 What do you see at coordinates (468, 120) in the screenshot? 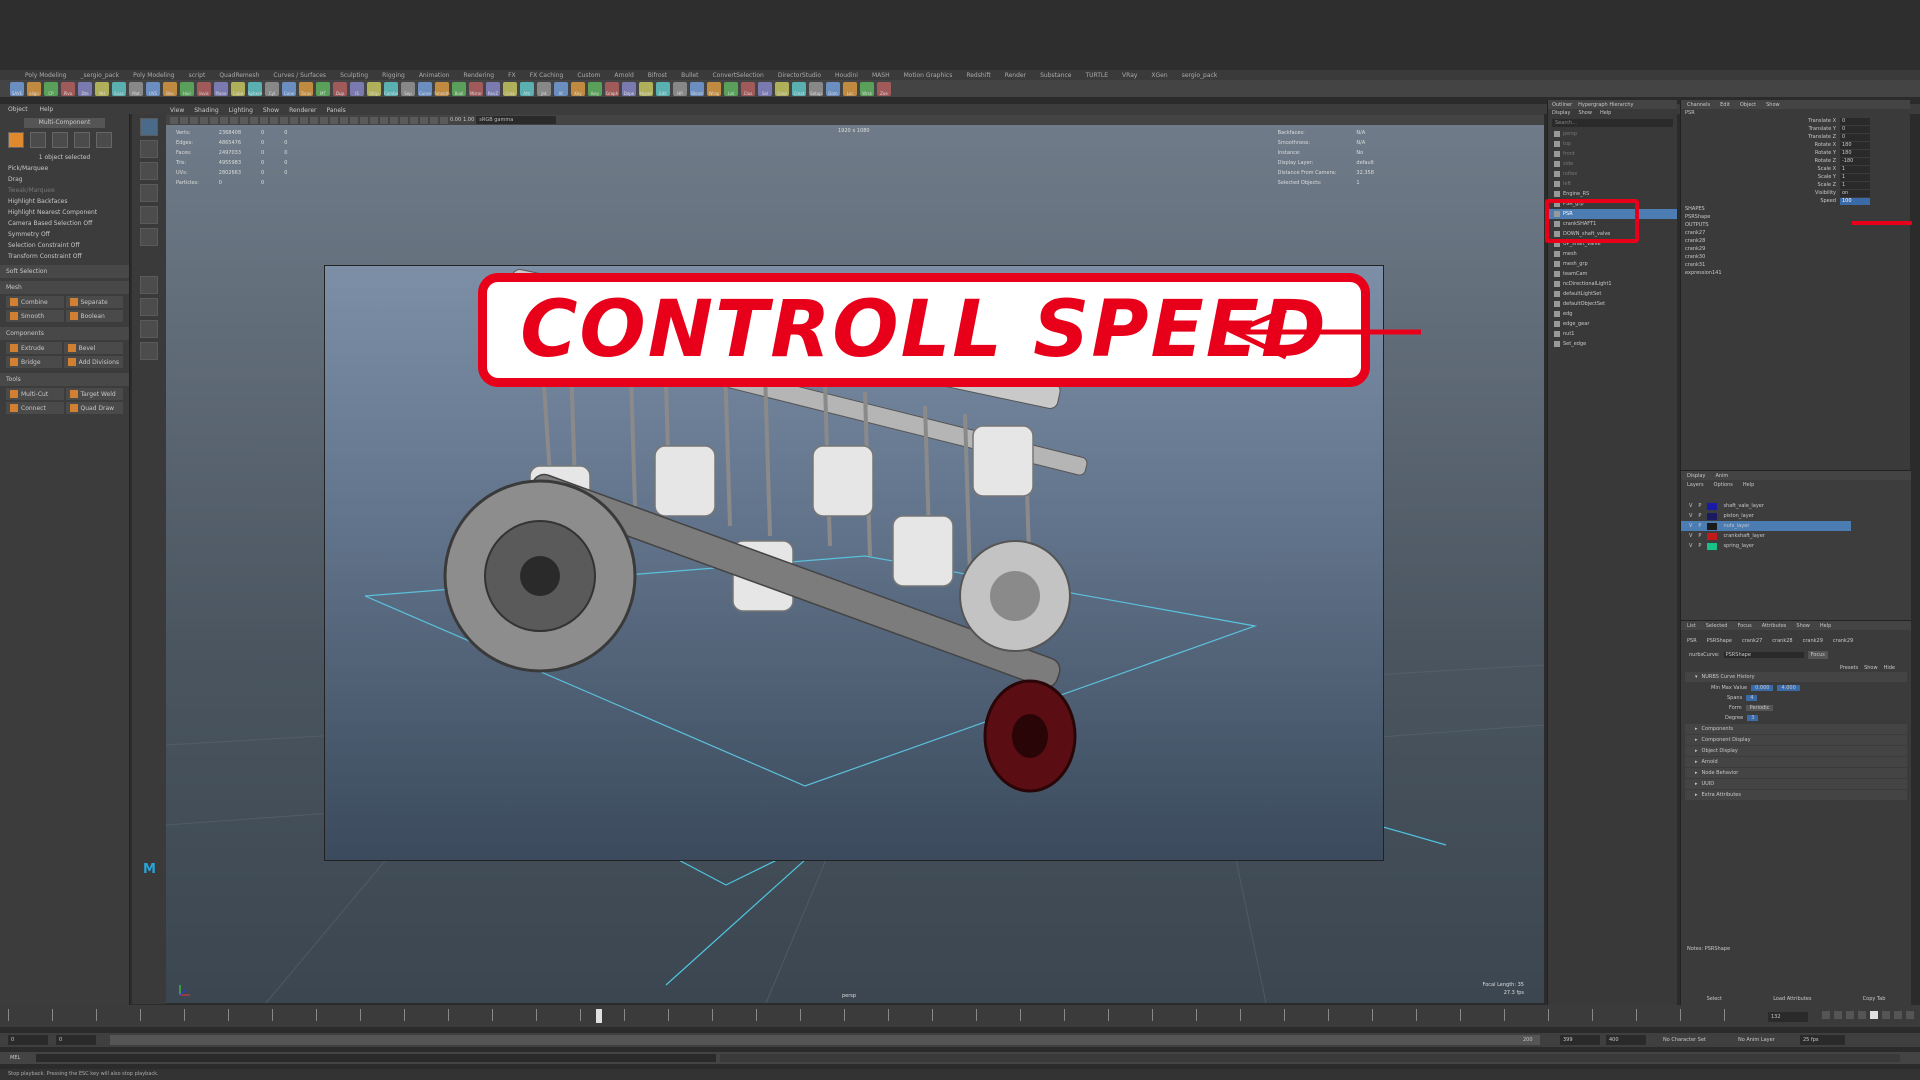
I see `gamma-field: 1.00` at bounding box center [468, 120].